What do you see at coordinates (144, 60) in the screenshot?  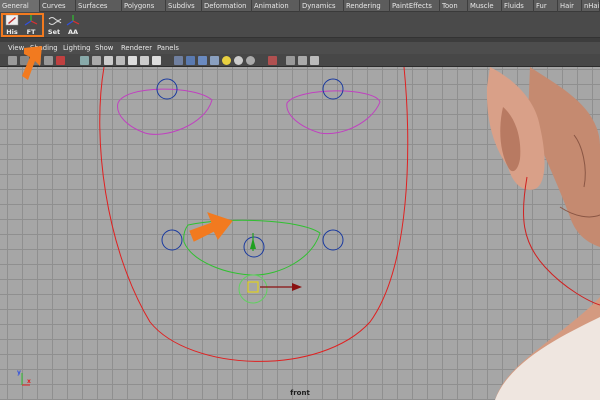 I see `safe-action-icon` at bounding box center [144, 60].